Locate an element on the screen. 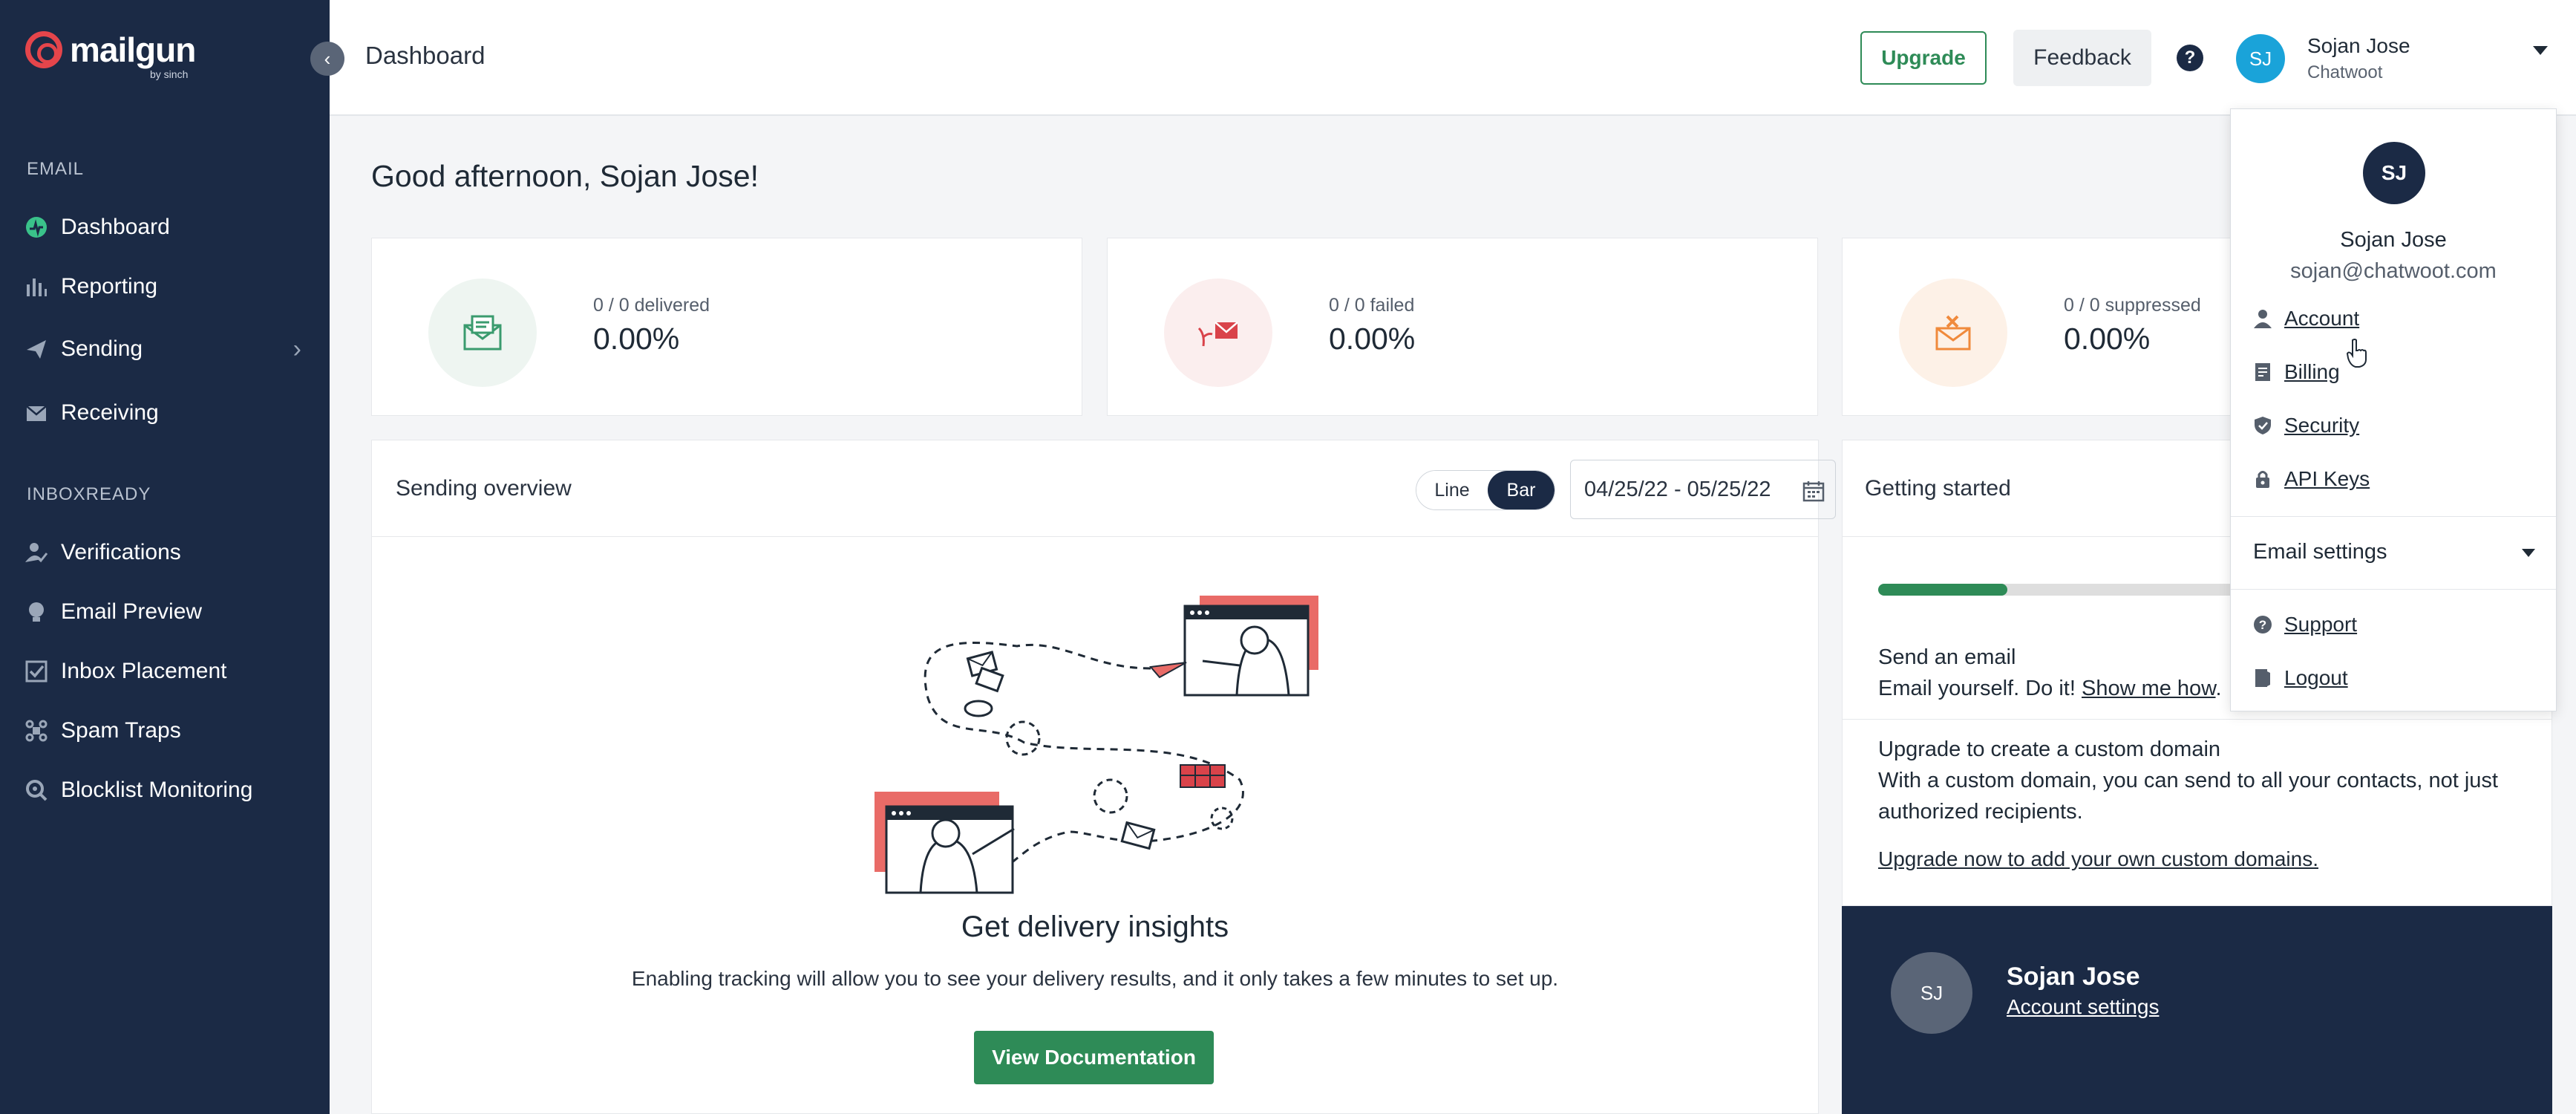 Image resolution: width=2576 pixels, height=1114 pixels. person-icon is located at coordinates (2262, 318).